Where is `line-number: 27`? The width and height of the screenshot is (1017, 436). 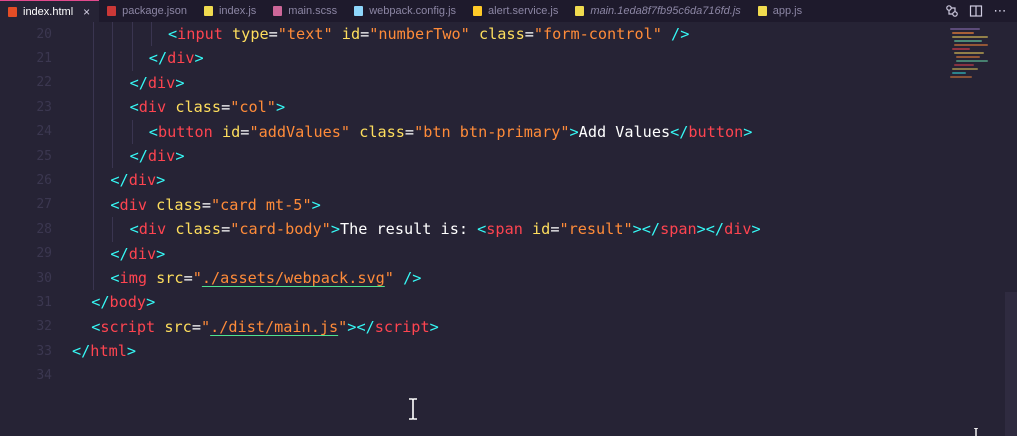 line-number: 27 is located at coordinates (44, 205).